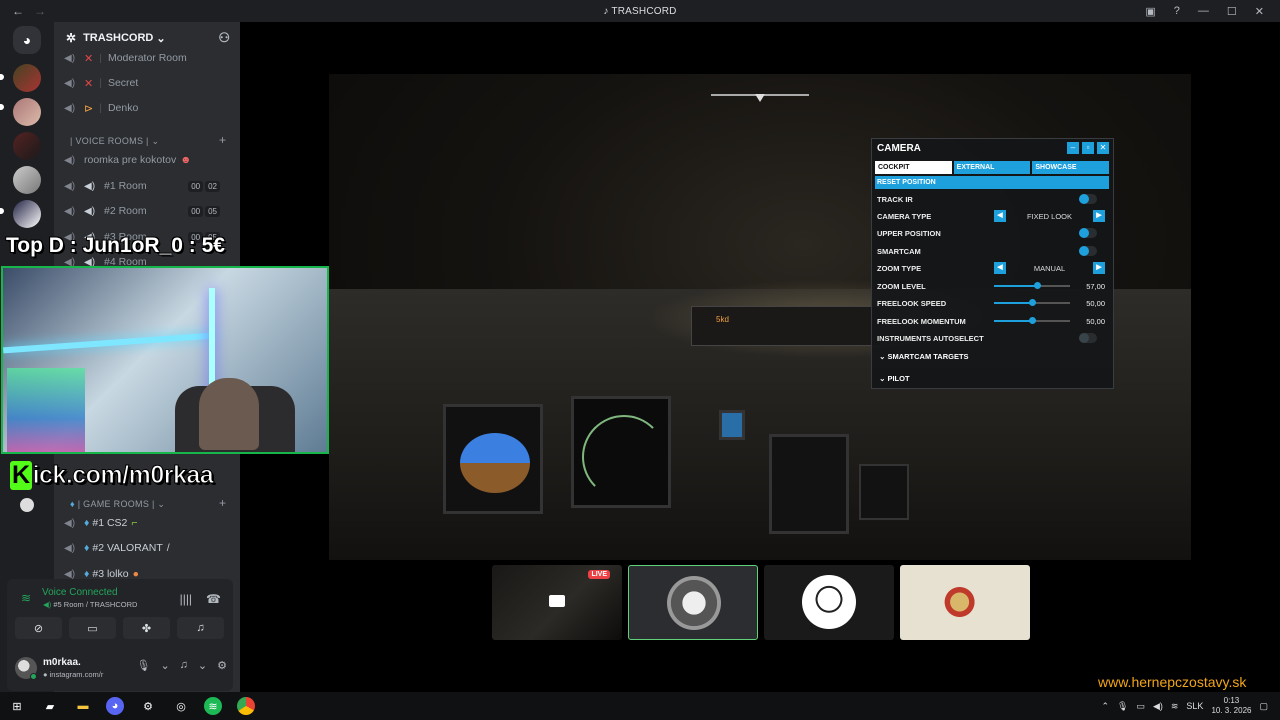 The height and width of the screenshot is (720, 1280). I want to click on minimize-icon: —, so click(1203, 11).